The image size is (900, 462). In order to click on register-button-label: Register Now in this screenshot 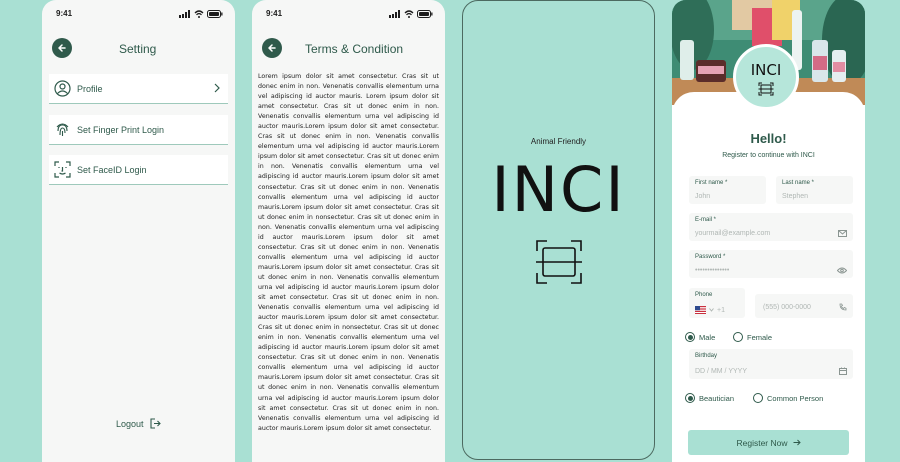, I will do `click(762, 442)`.